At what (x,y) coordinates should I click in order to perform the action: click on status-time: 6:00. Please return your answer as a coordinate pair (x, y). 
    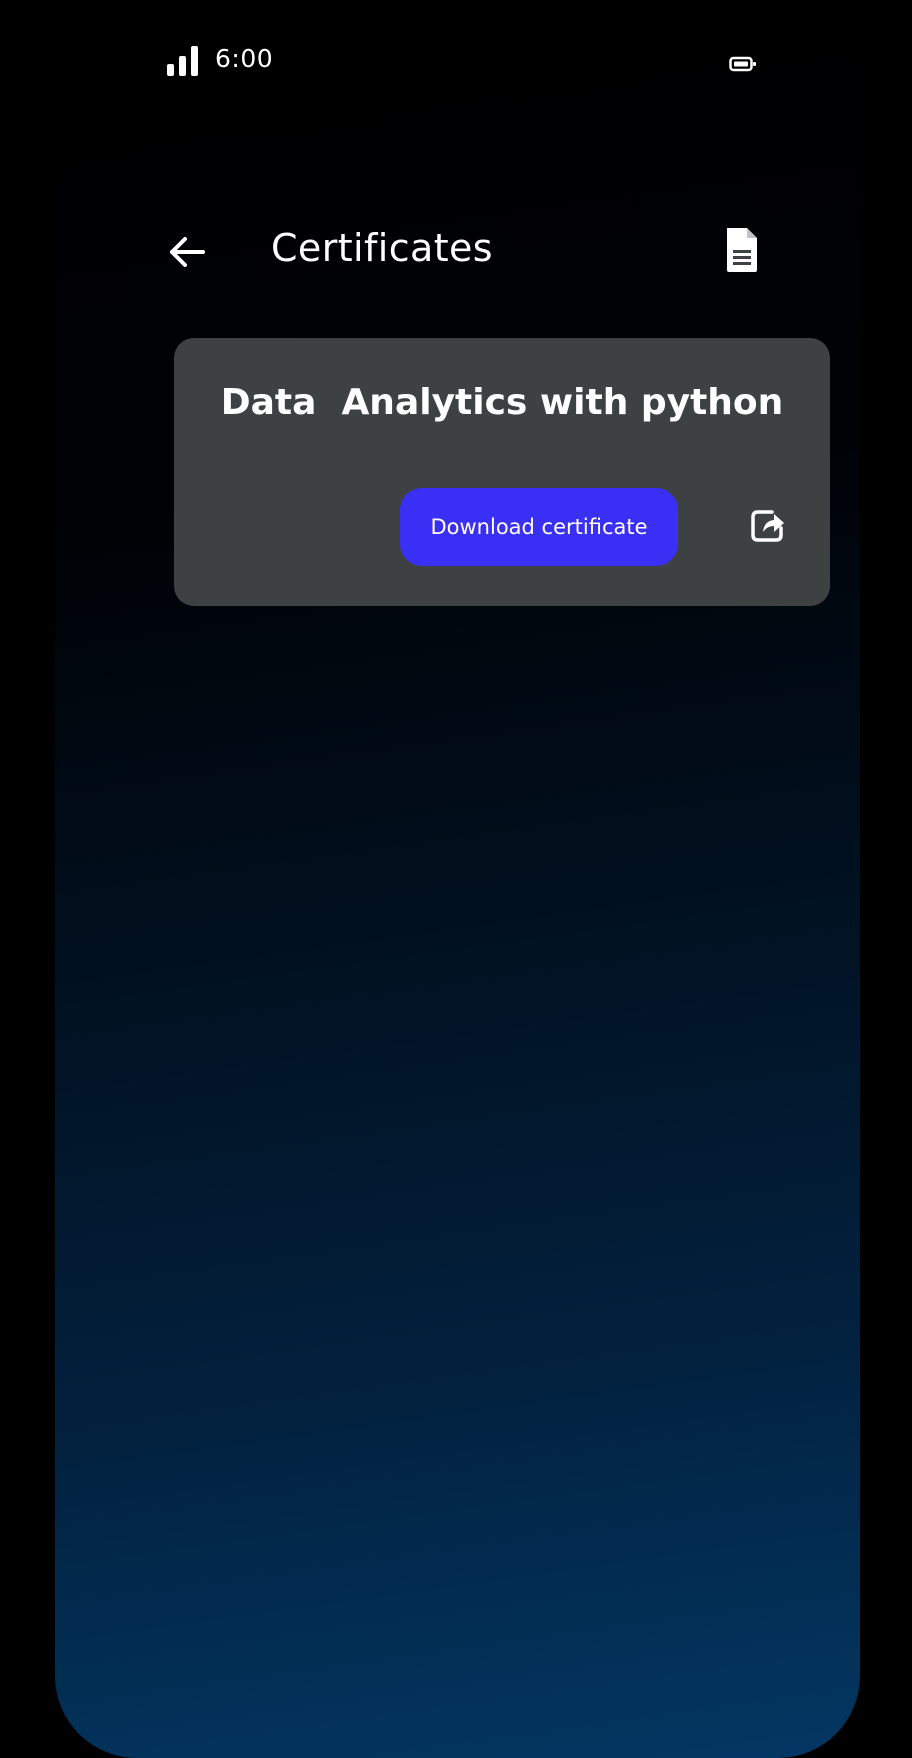
    Looking at the image, I should click on (244, 58).